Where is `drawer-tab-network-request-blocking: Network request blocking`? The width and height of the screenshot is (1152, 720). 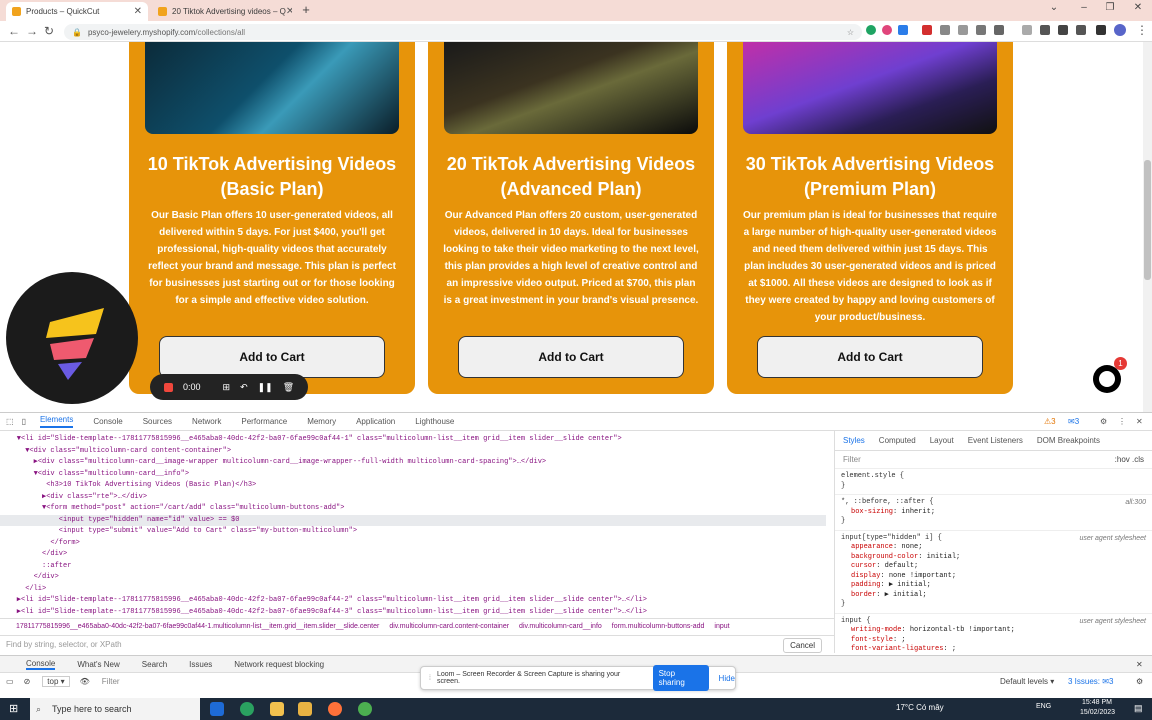
drawer-tab-network-request-blocking: Network request blocking is located at coordinates (279, 664).